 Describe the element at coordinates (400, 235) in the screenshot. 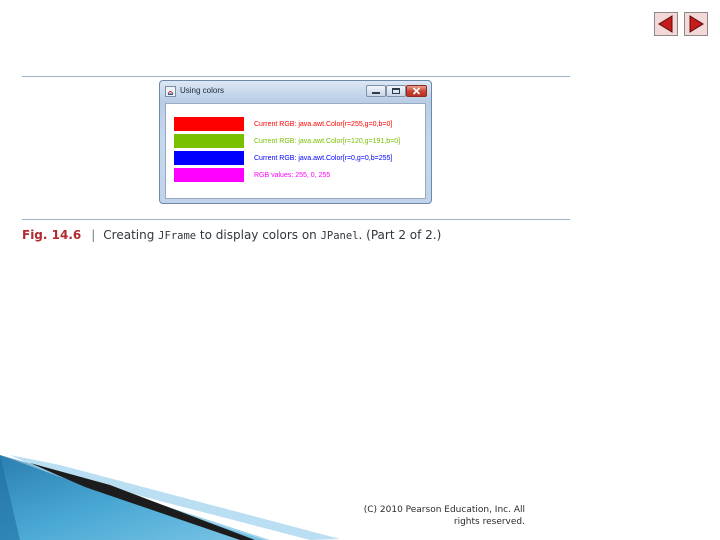

I see `caption-text-3: . (Part 2 of 2.)` at that location.